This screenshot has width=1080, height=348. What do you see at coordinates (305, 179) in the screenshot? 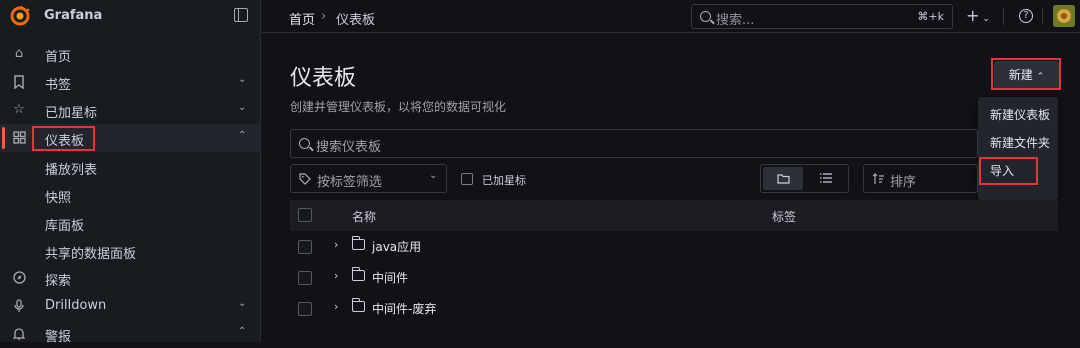
I see `tag-icon` at bounding box center [305, 179].